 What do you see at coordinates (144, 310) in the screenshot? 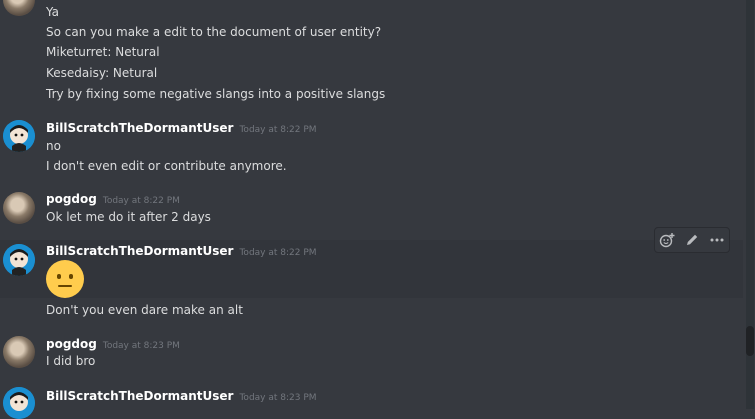
I see `message-text: Don't you even dare make an alt` at bounding box center [144, 310].